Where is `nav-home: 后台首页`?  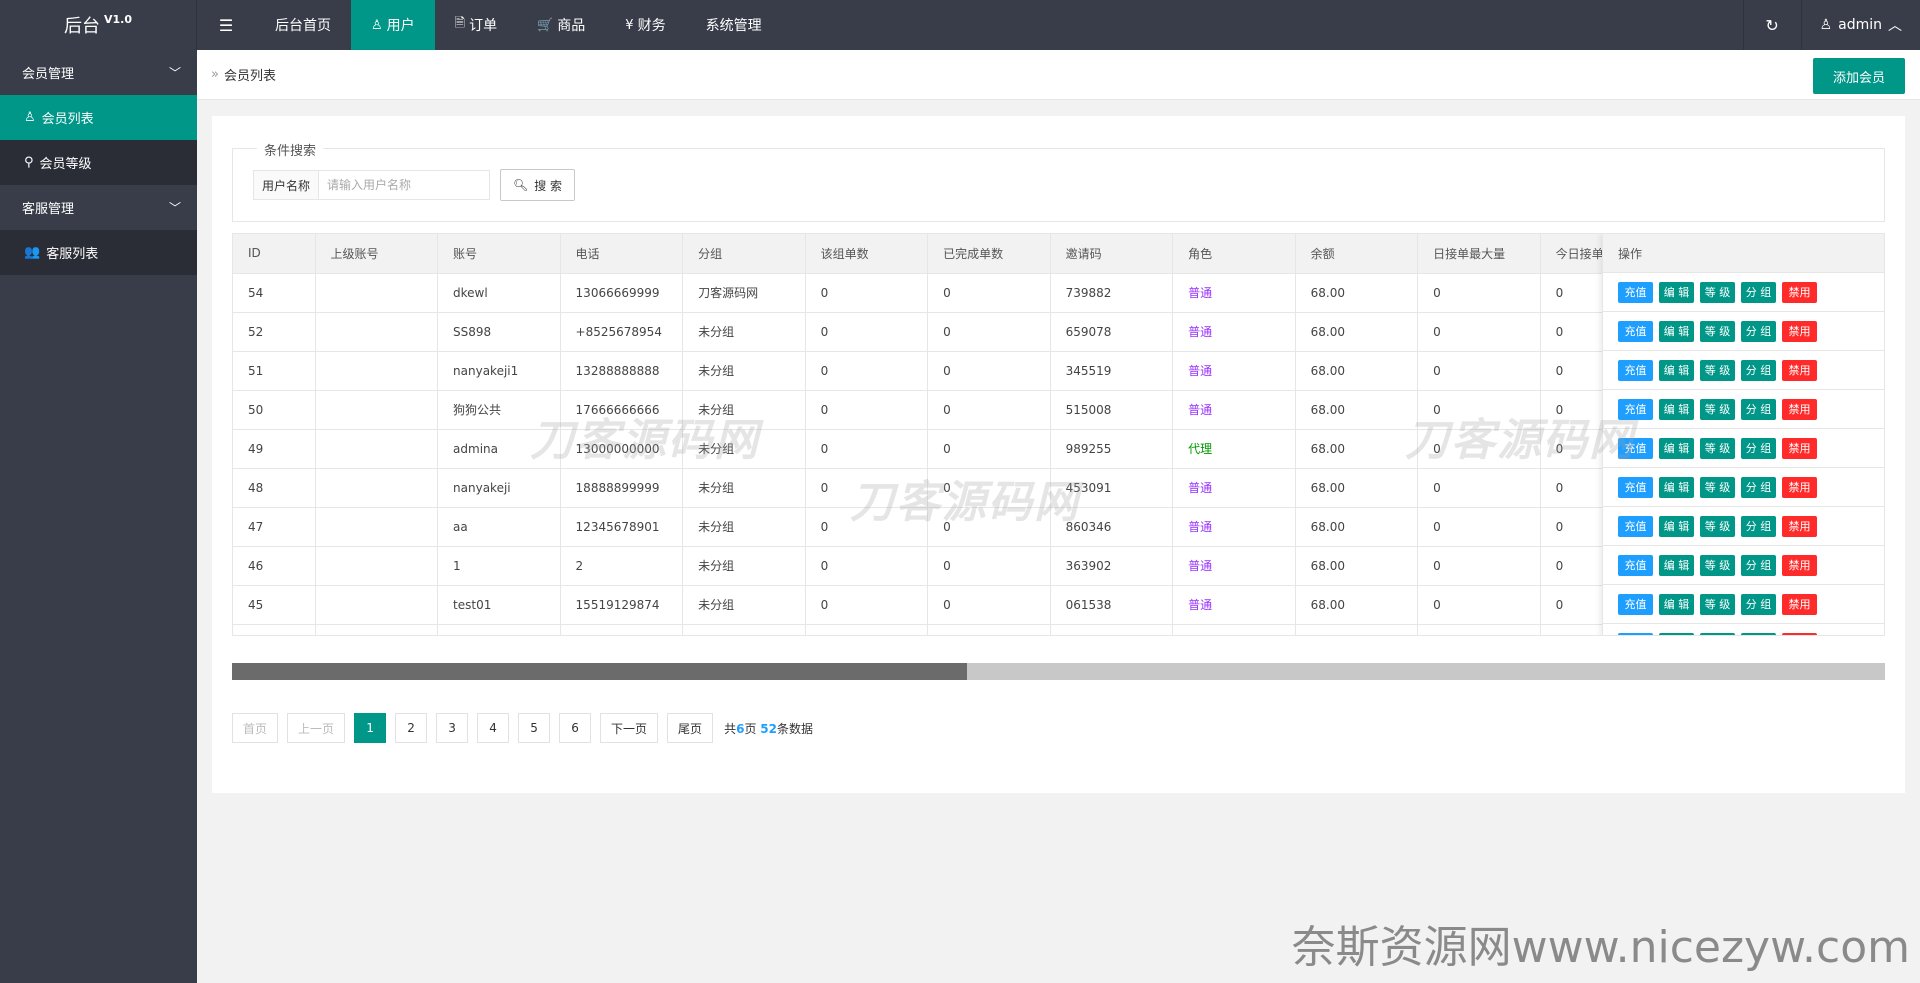
nav-home: 后台首页 is located at coordinates (303, 25).